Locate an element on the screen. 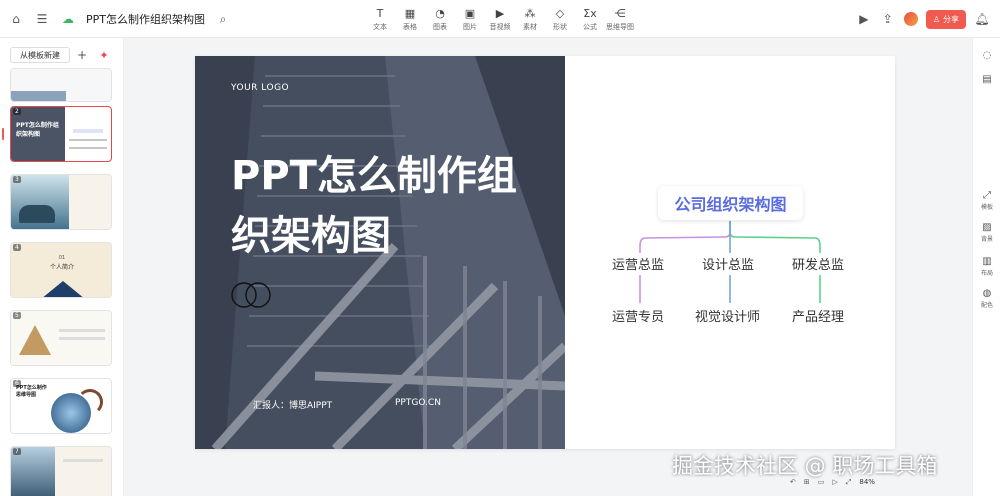  org-node-visual-designer: 视觉设计师 is located at coordinates (727, 315).